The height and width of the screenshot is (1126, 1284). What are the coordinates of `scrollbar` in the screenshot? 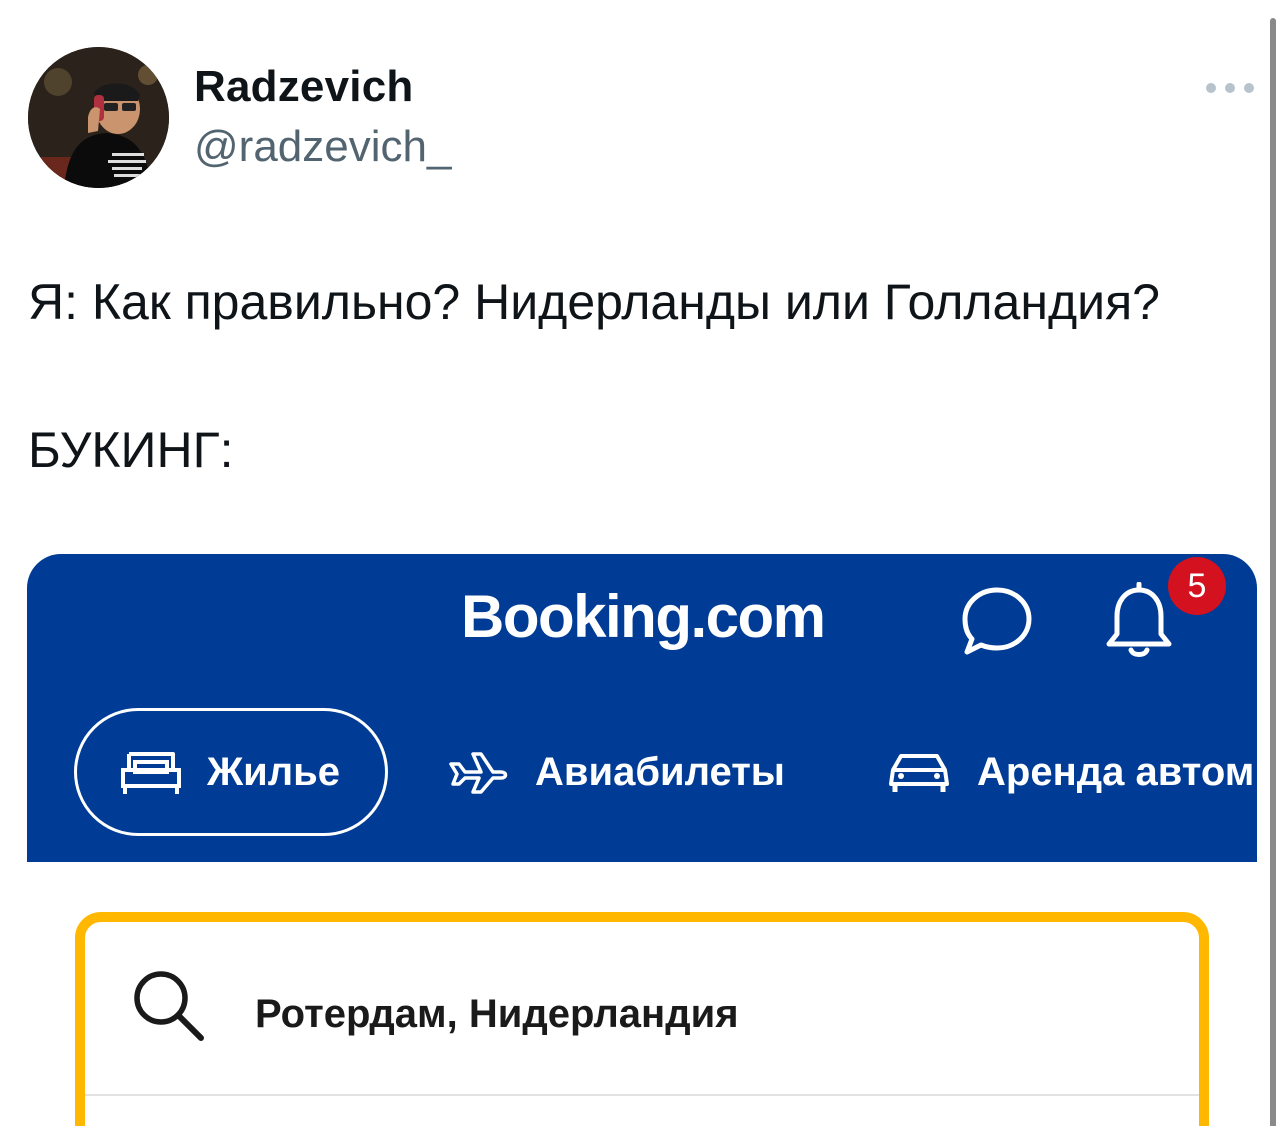 It's located at (1273, 572).